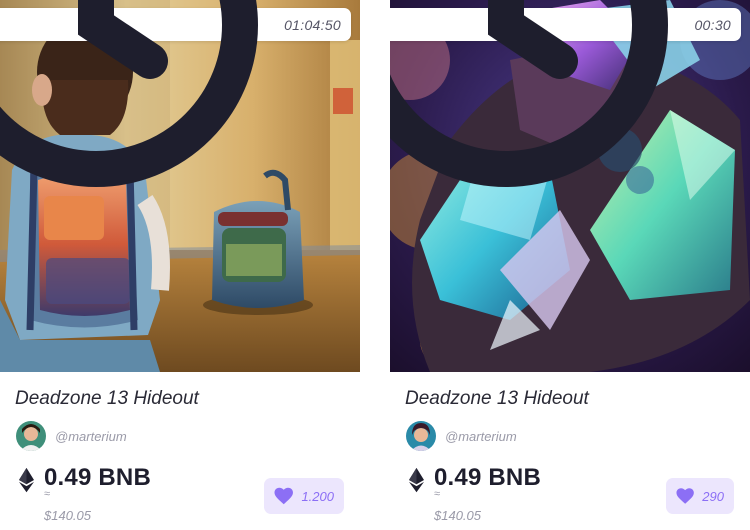 Image resolution: width=750 pixels, height=530 pixels. What do you see at coordinates (317, 496) in the screenshot?
I see `like-count: 1.200` at bounding box center [317, 496].